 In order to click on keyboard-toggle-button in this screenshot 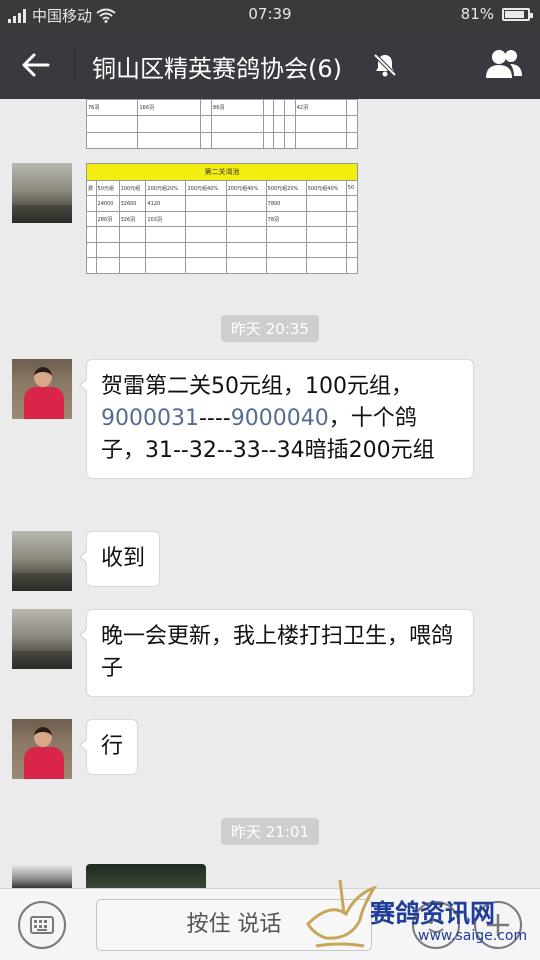, I will do `click(42, 925)`.